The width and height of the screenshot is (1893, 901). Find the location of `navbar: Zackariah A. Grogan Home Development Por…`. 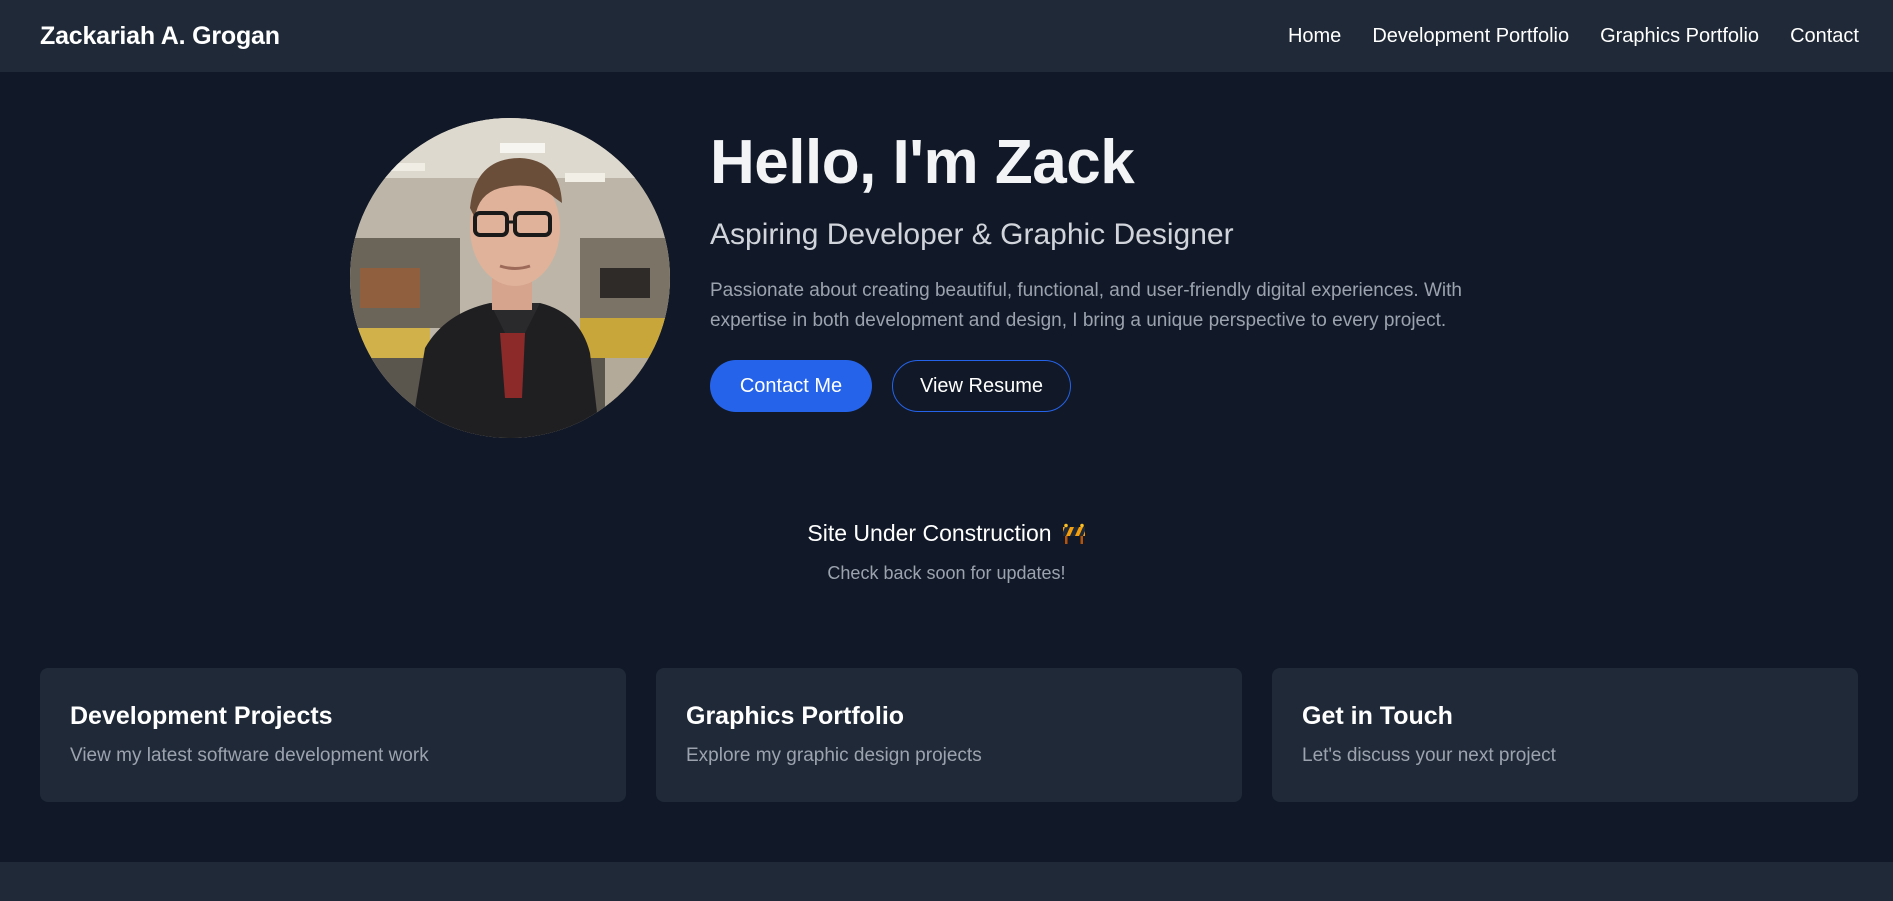

navbar: Zackariah A. Grogan Home Development Por… is located at coordinates (946, 36).